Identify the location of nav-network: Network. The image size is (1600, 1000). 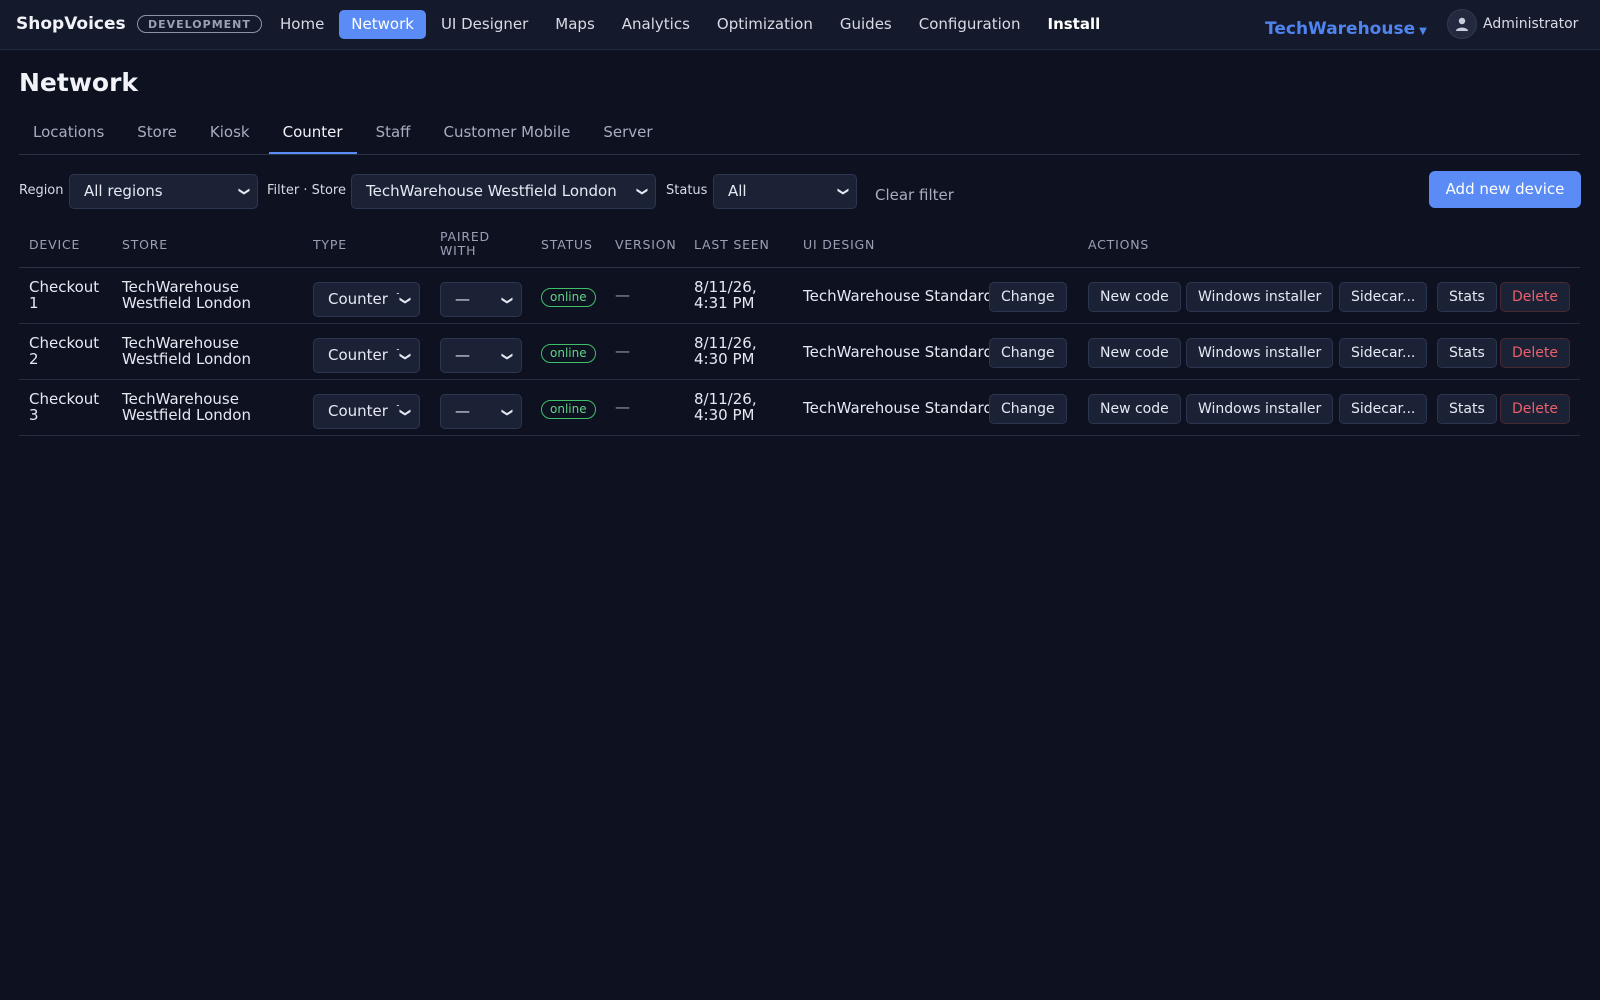
(382, 24).